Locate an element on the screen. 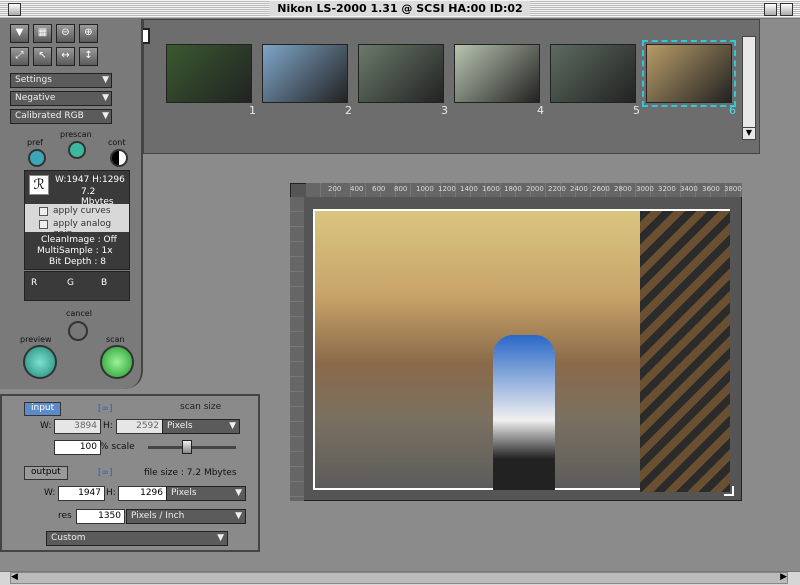 The image size is (800, 585). resolution-field: 1350 is located at coordinates (100, 516).